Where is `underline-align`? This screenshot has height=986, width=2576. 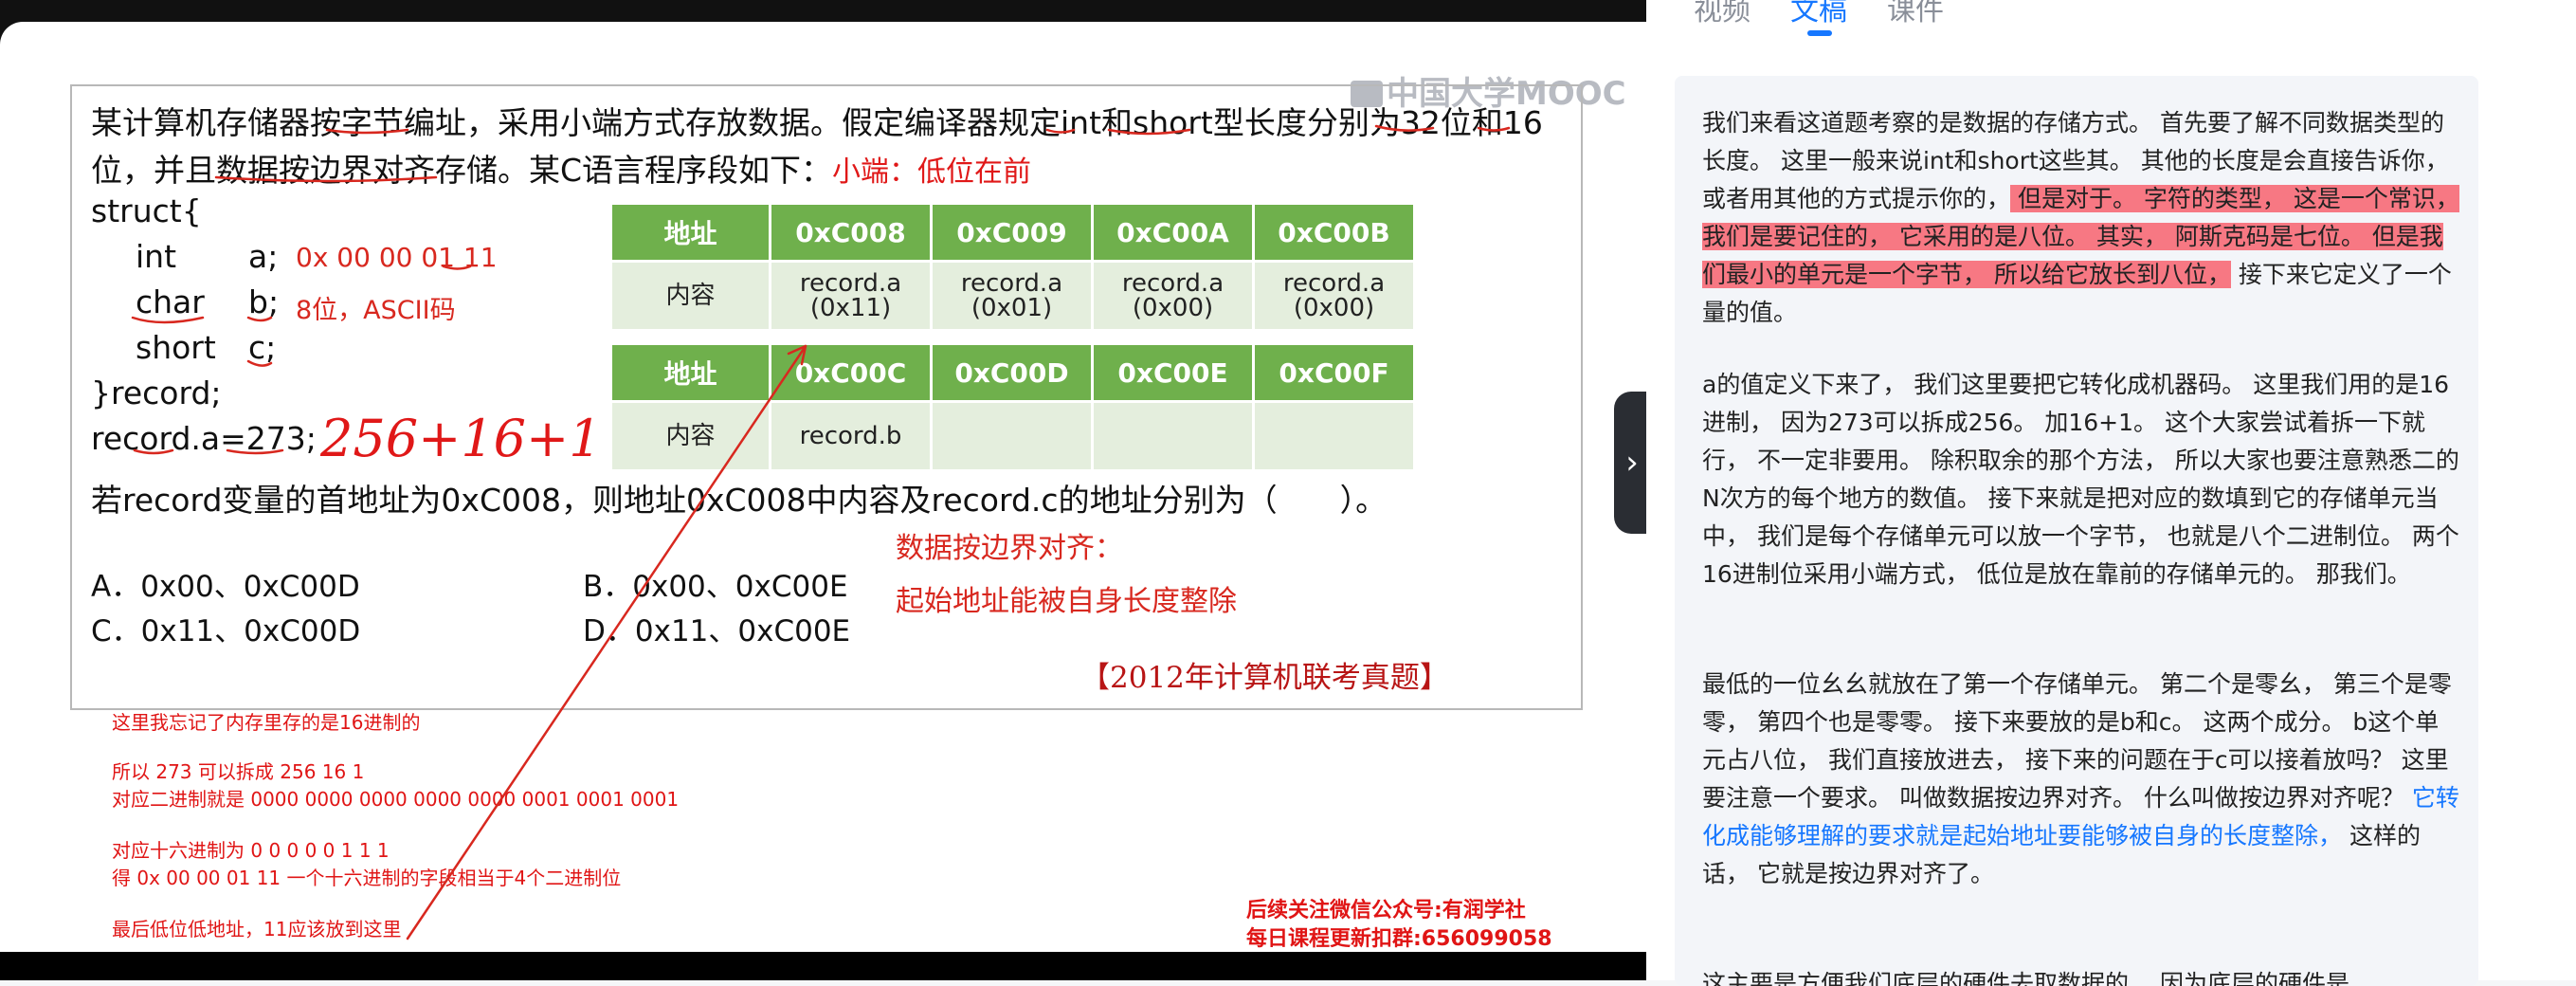
underline-align is located at coordinates (326, 179).